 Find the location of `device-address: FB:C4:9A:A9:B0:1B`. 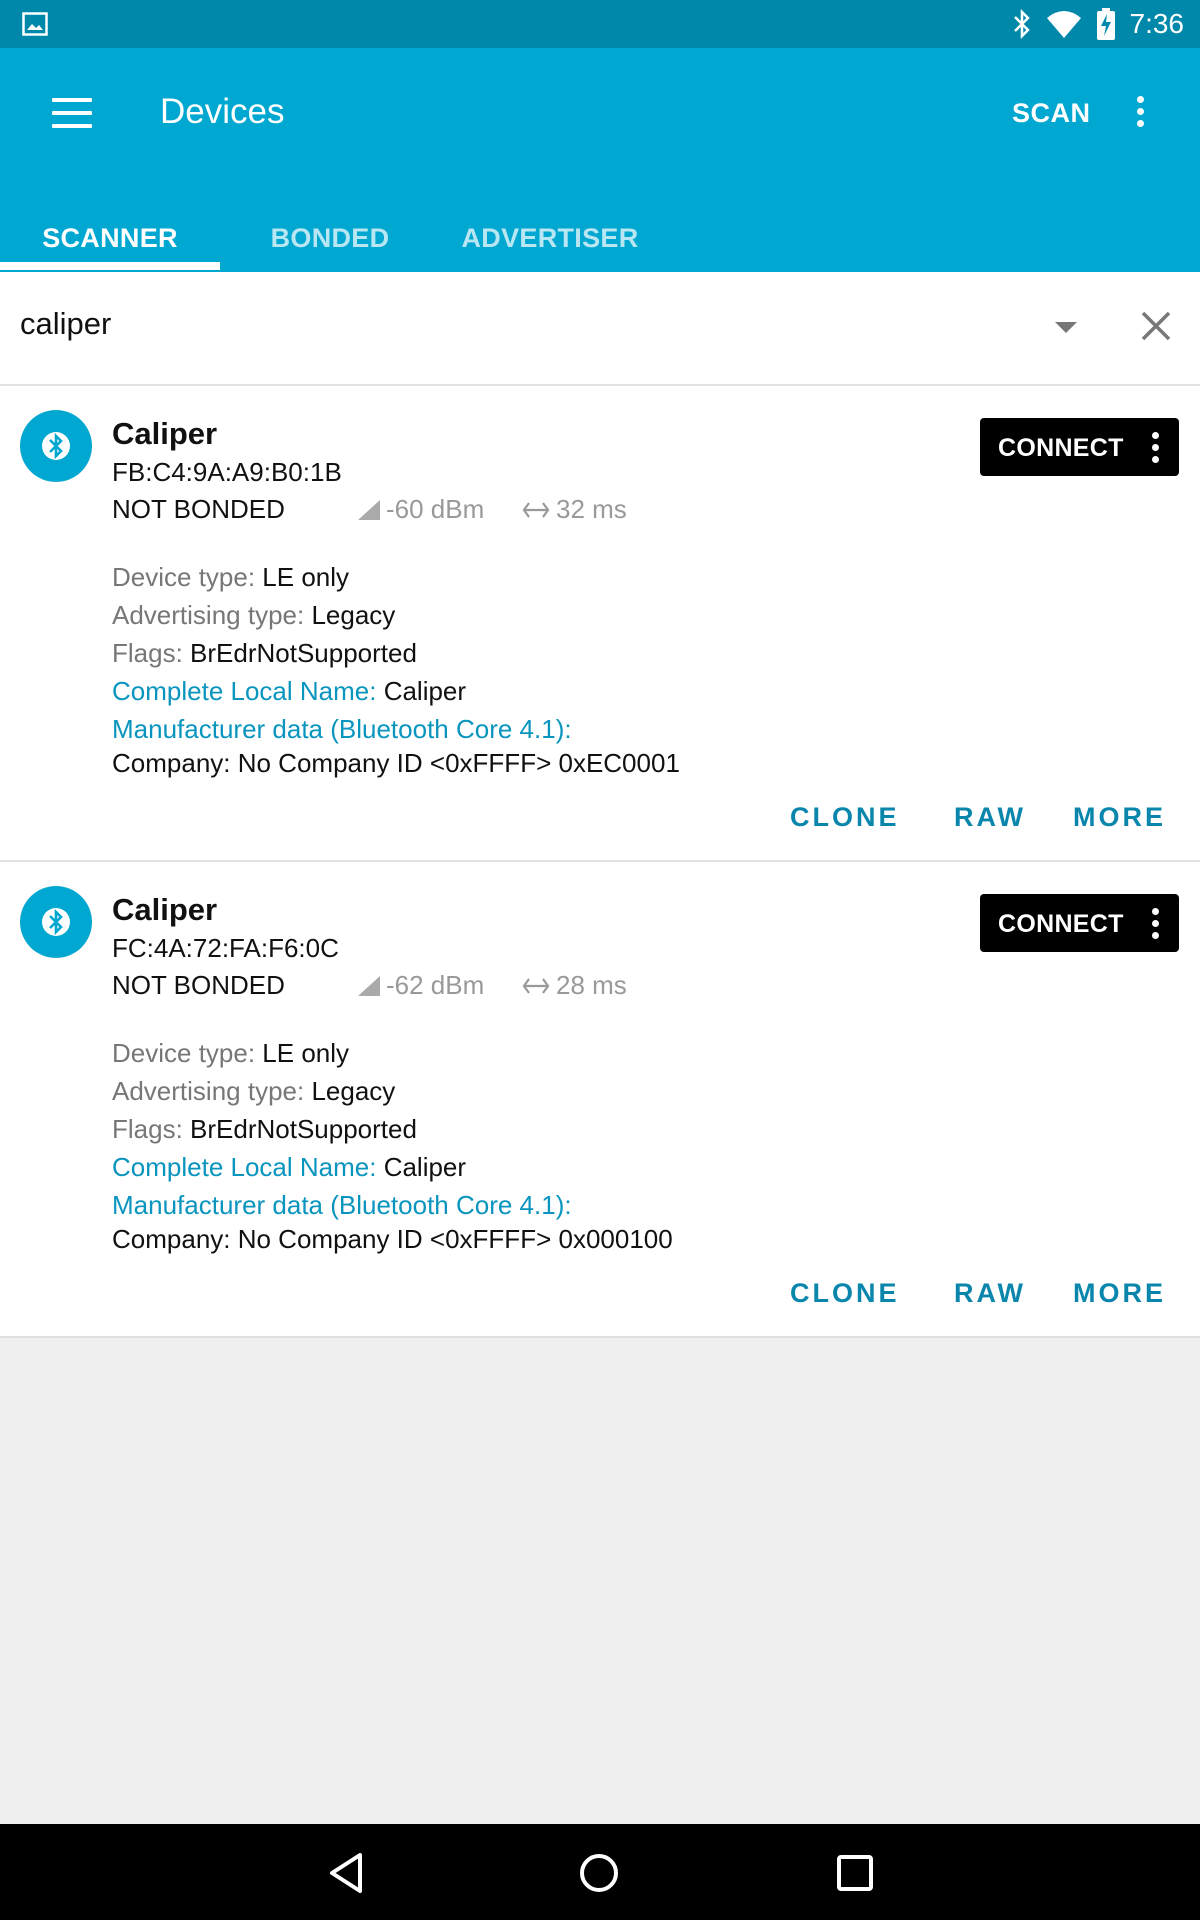

device-address: FB:C4:9A:A9:B0:1B is located at coordinates (227, 472).